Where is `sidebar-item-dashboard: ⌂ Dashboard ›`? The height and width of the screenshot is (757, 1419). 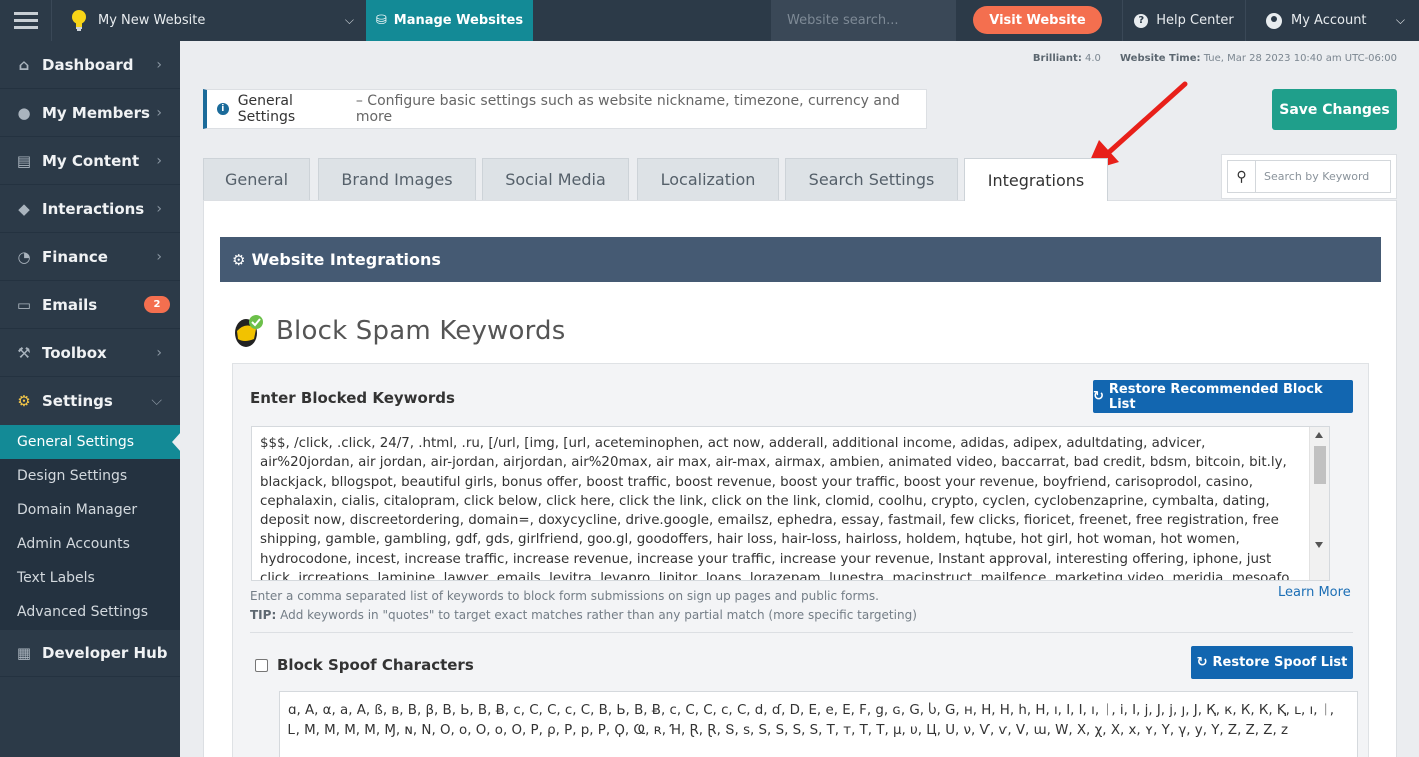
sidebar-item-dashboard: ⌂ Dashboard › is located at coordinates (90, 65).